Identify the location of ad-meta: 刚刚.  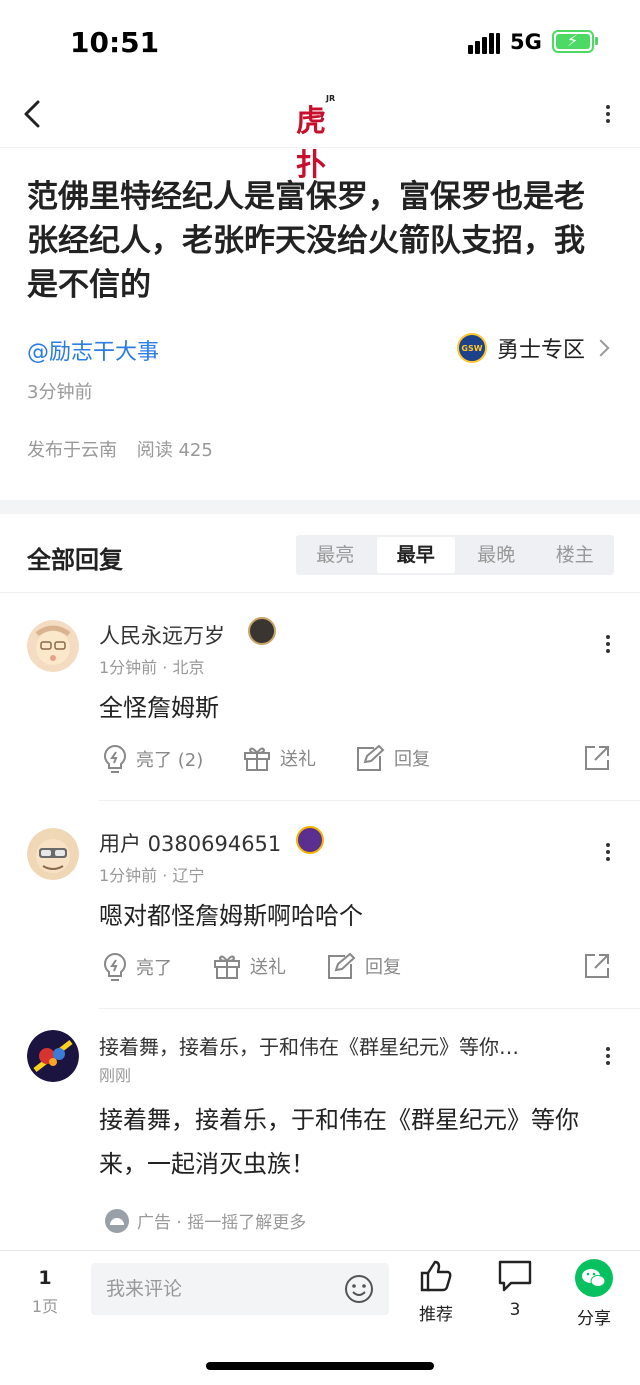
(115, 1075).